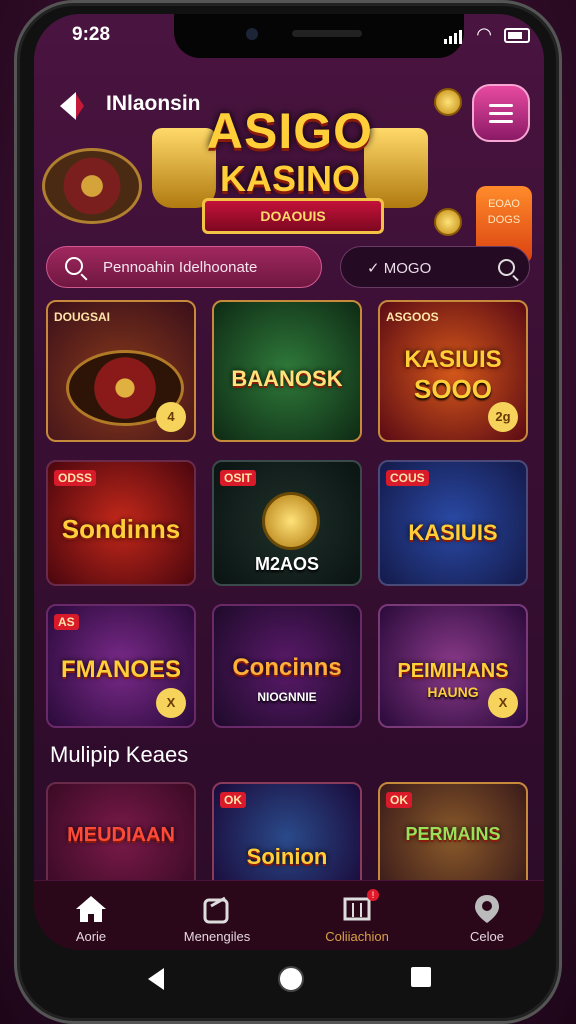 This screenshot has width=576, height=1024. I want to click on nav-label: Coliiachion, so click(357, 936).